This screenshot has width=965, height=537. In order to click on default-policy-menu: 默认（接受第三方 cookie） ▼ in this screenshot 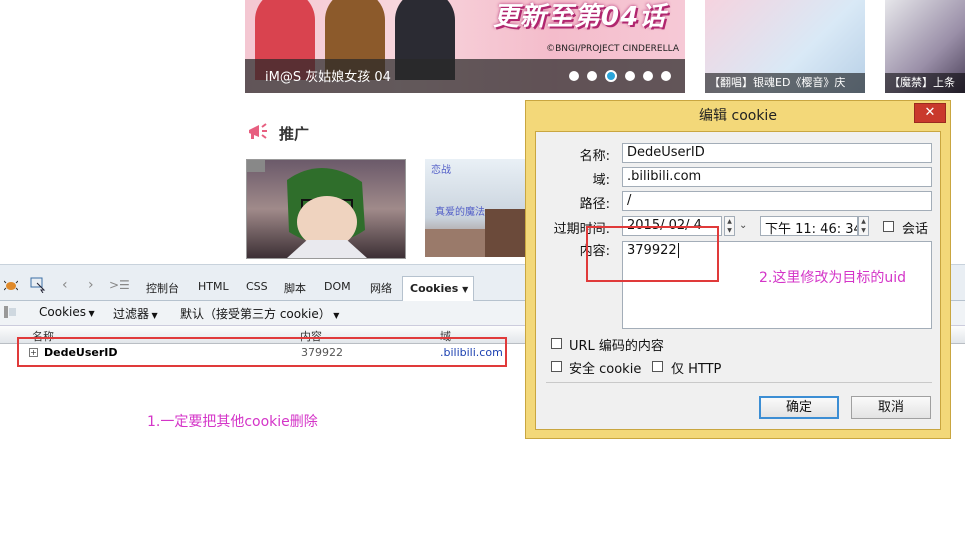, I will do `click(259, 313)`.